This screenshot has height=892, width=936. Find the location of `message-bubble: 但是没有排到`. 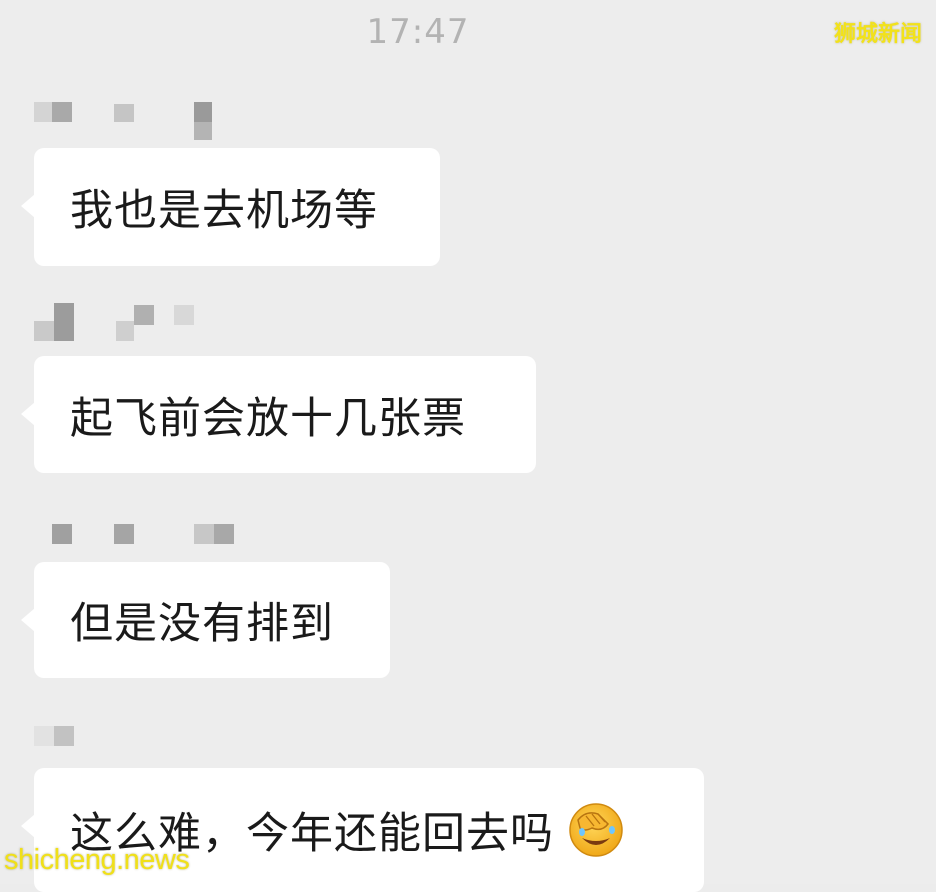

message-bubble: 但是没有排到 is located at coordinates (205, 620).